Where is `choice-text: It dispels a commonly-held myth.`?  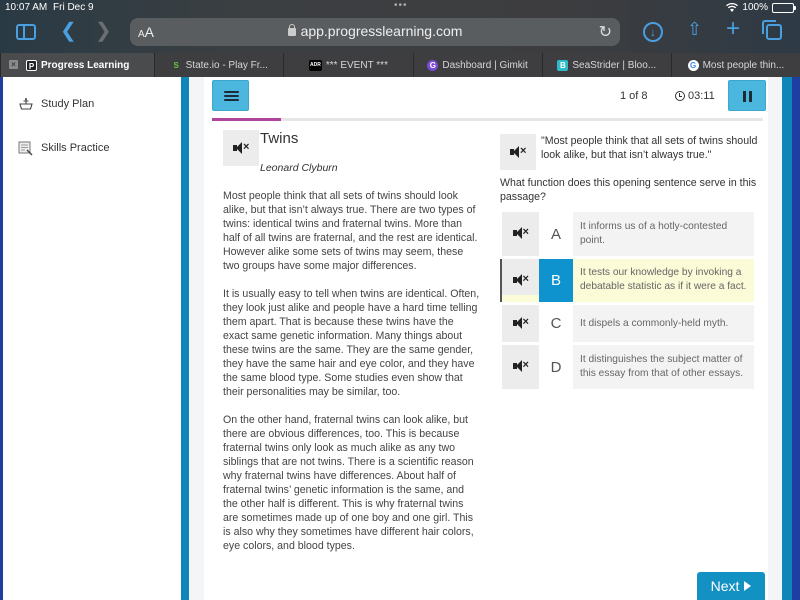 choice-text: It dispels a commonly-held myth. is located at coordinates (654, 323).